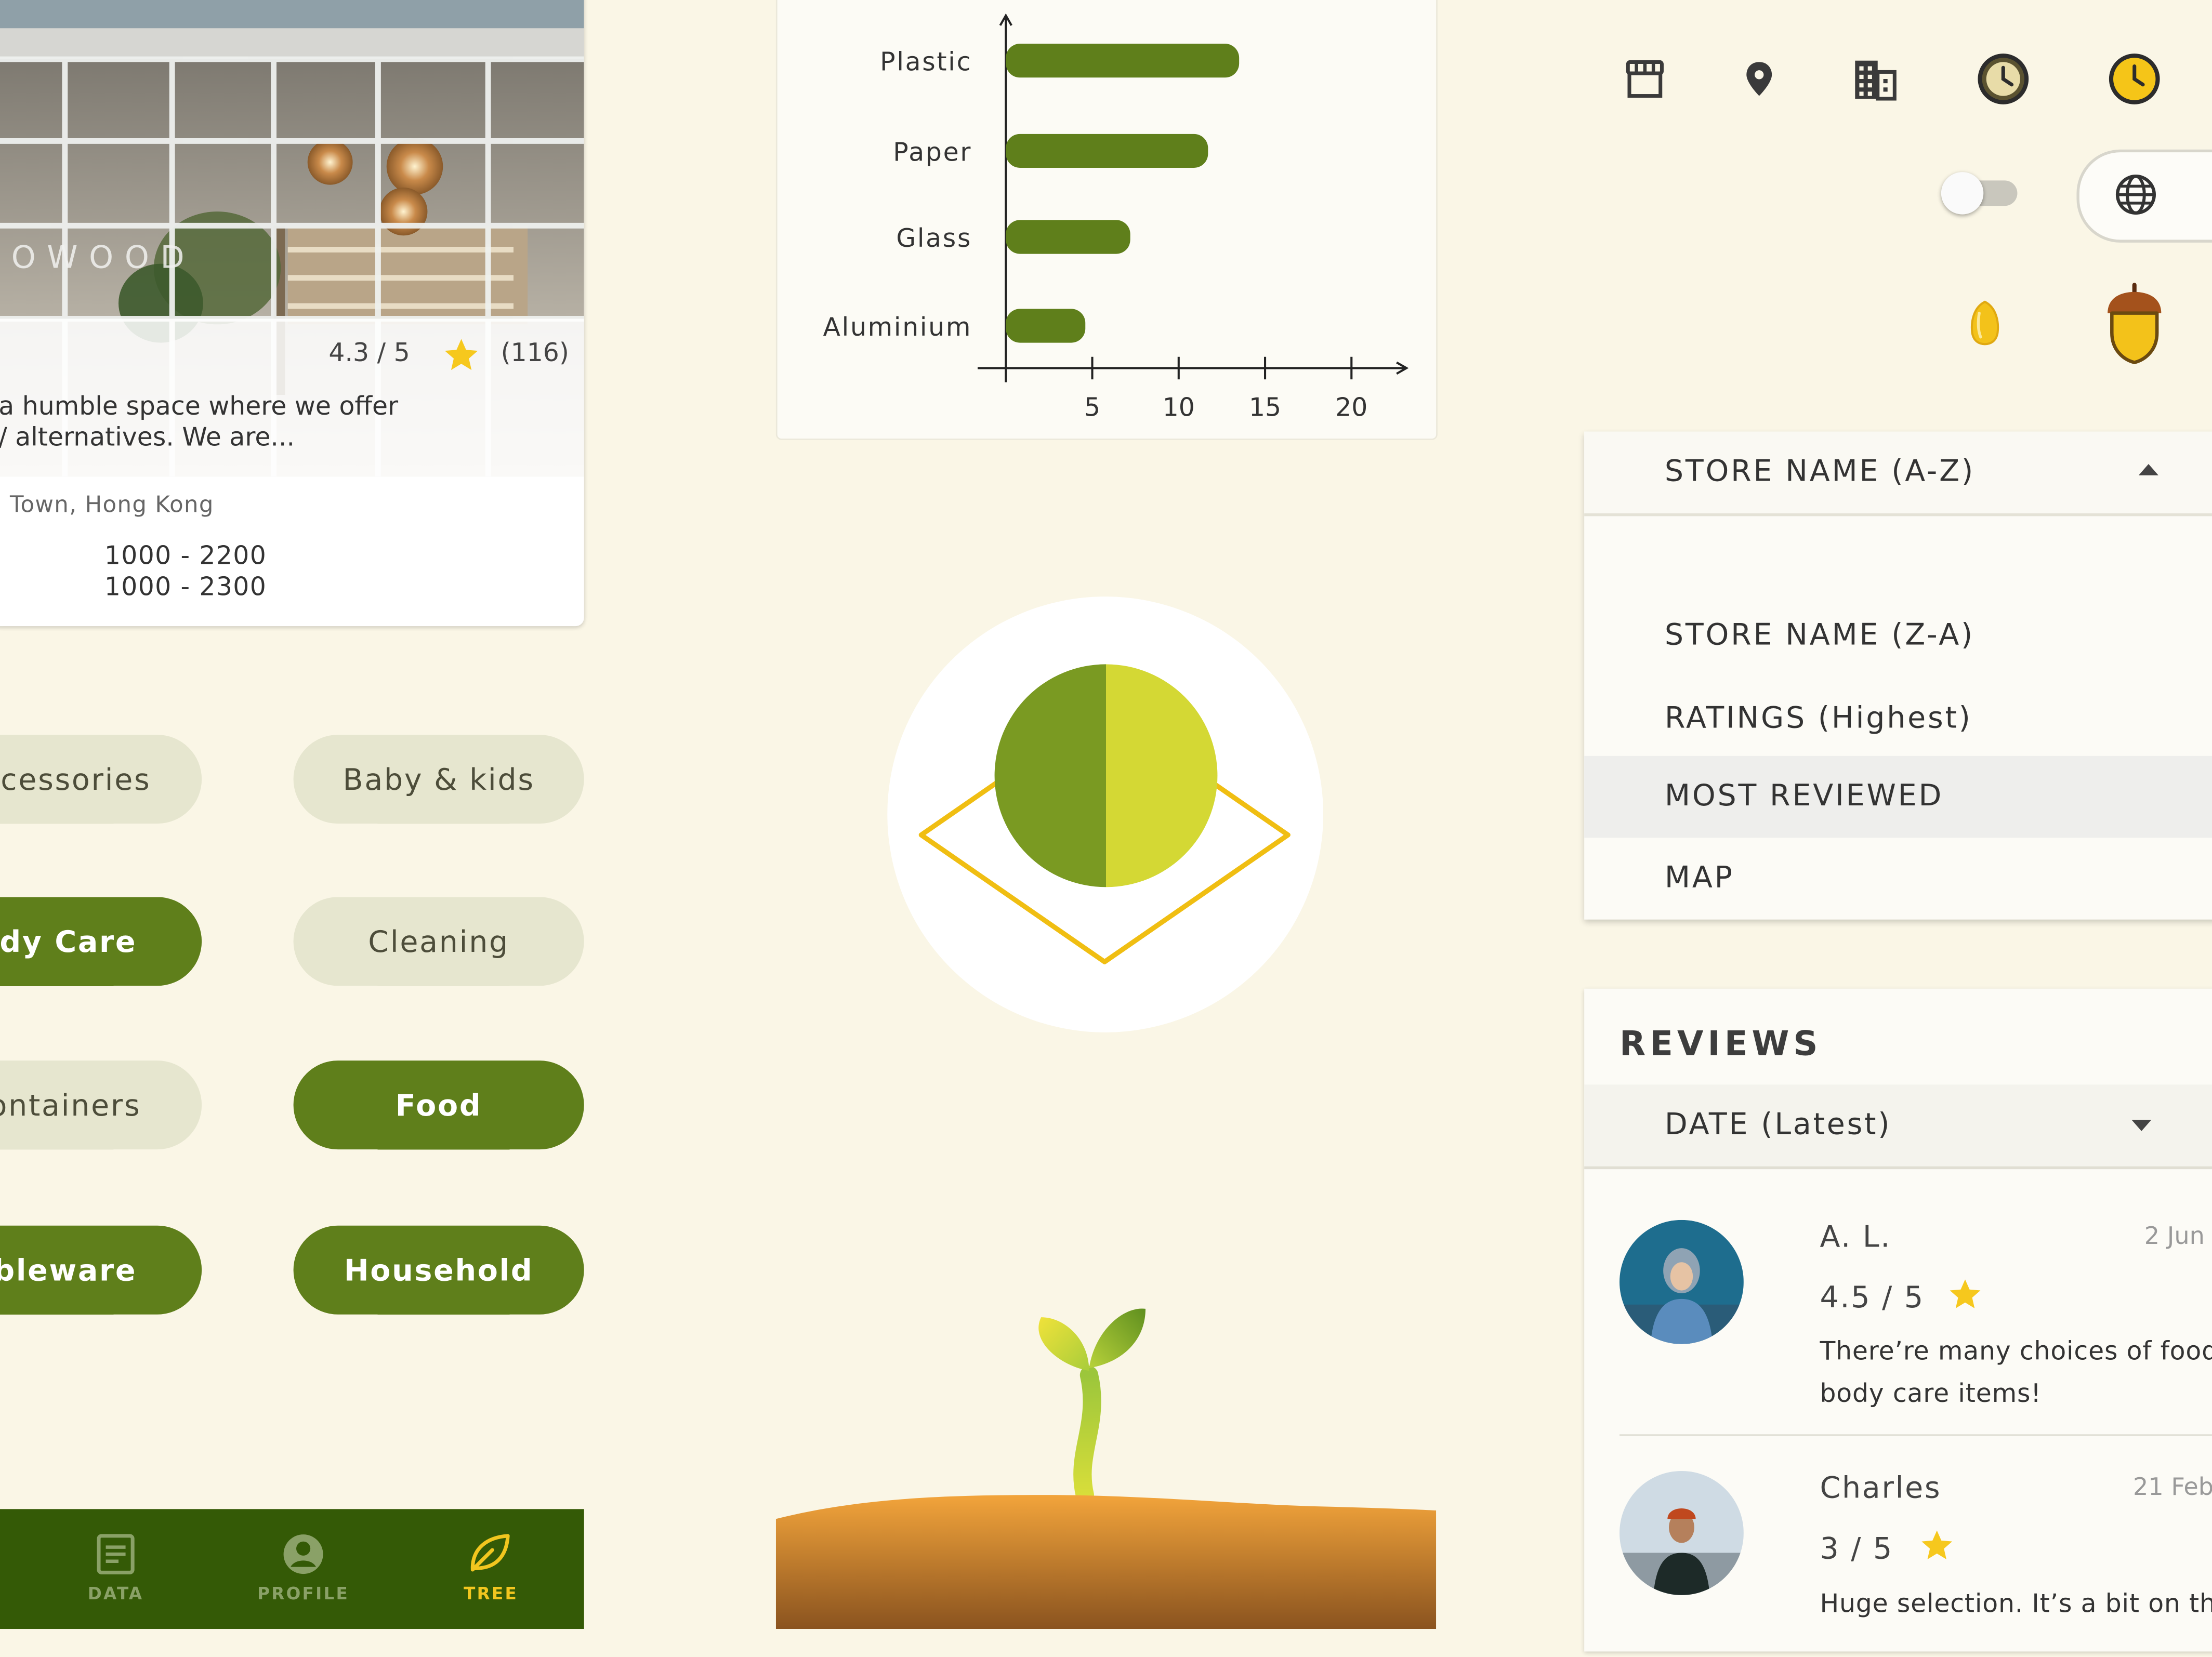 This screenshot has width=2212, height=1657. Describe the element at coordinates (1759, 79) in the screenshot. I see `location-pin-icon` at that location.